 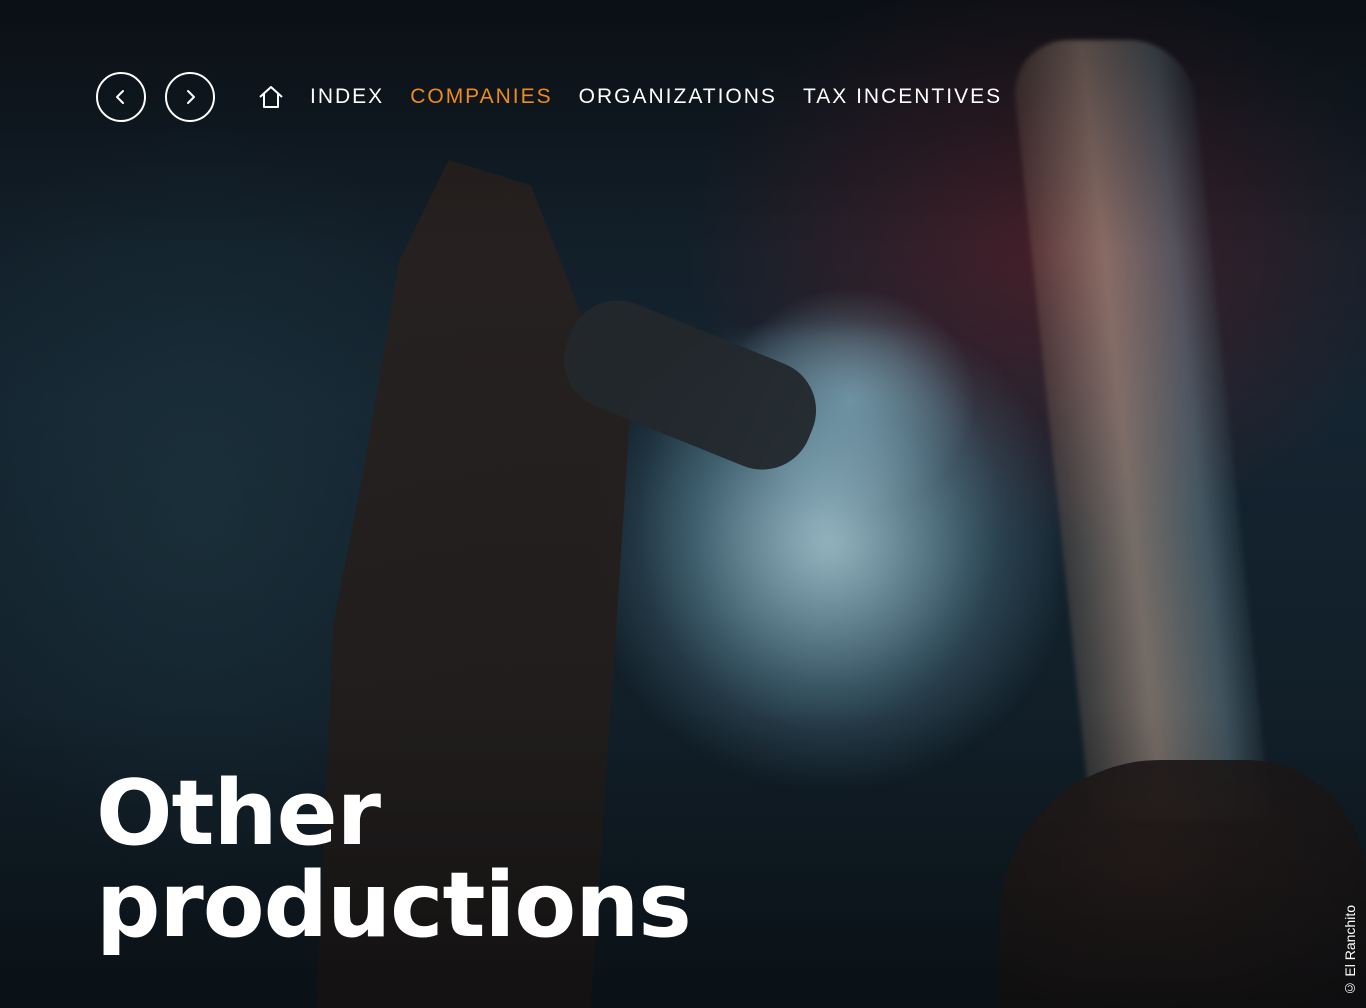 I want to click on page-title-line-2: productions, so click(x=394, y=905).